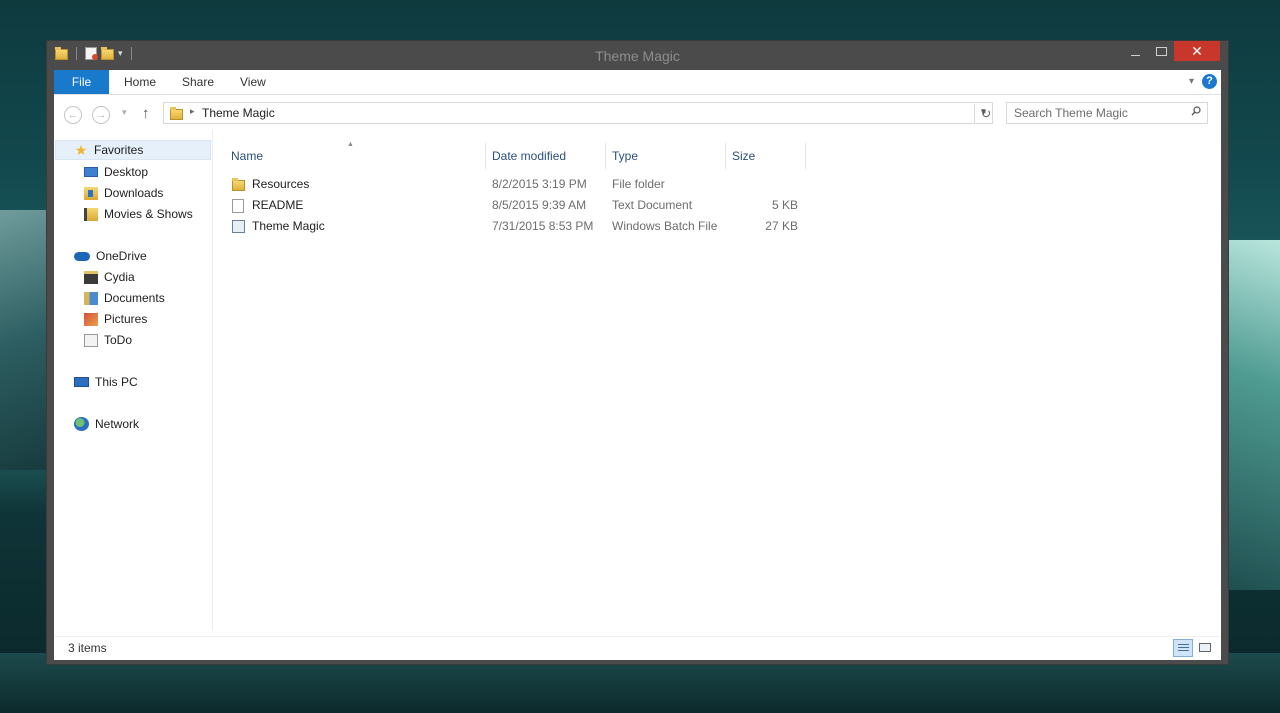  I want to click on batch-file-icon, so click(238, 226).